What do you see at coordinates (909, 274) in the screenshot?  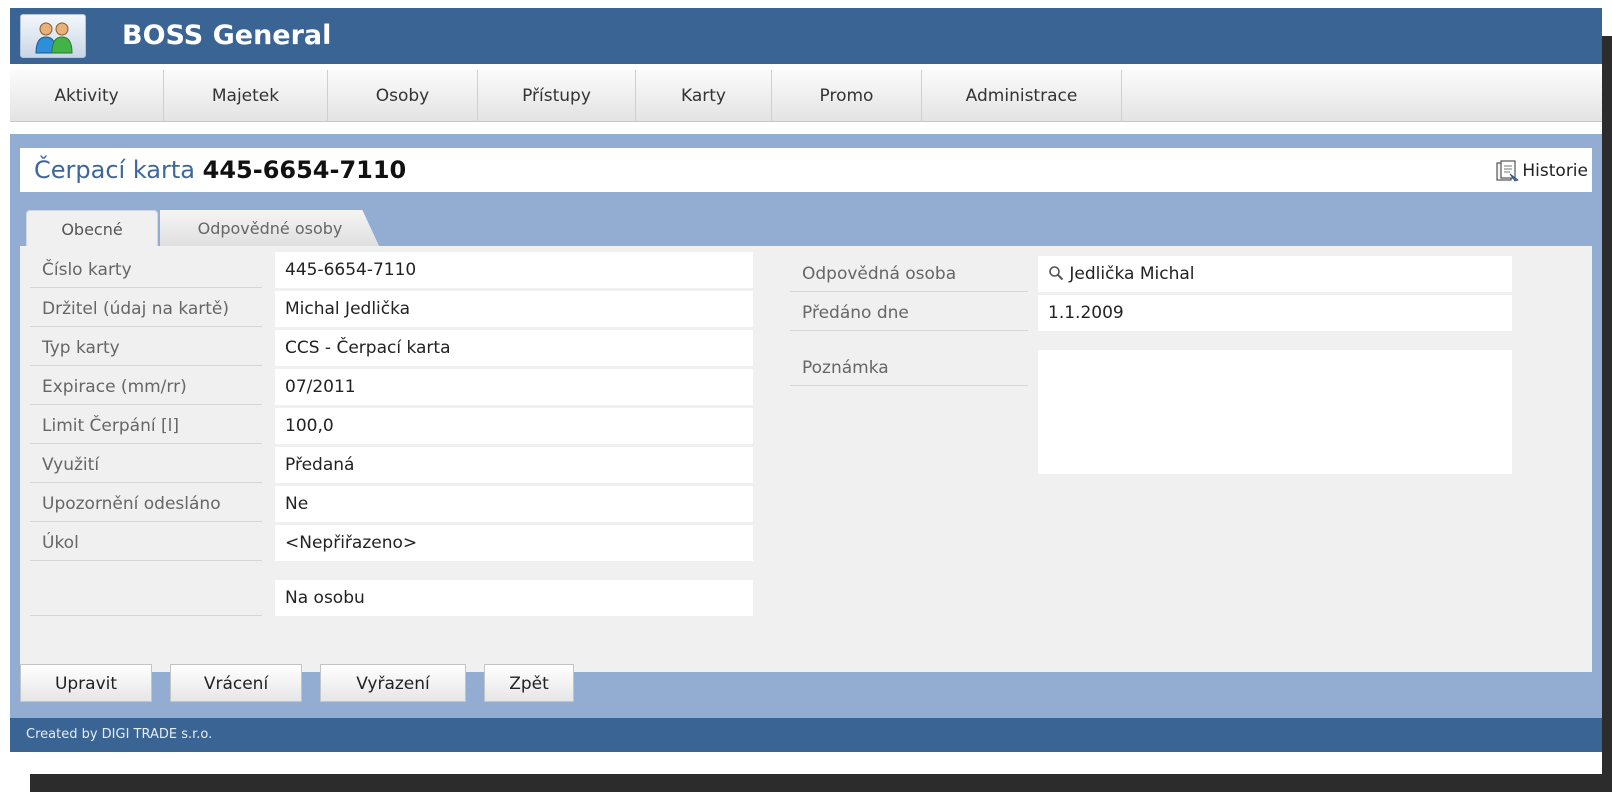 I see `form-label: Odpovědná osoba` at bounding box center [909, 274].